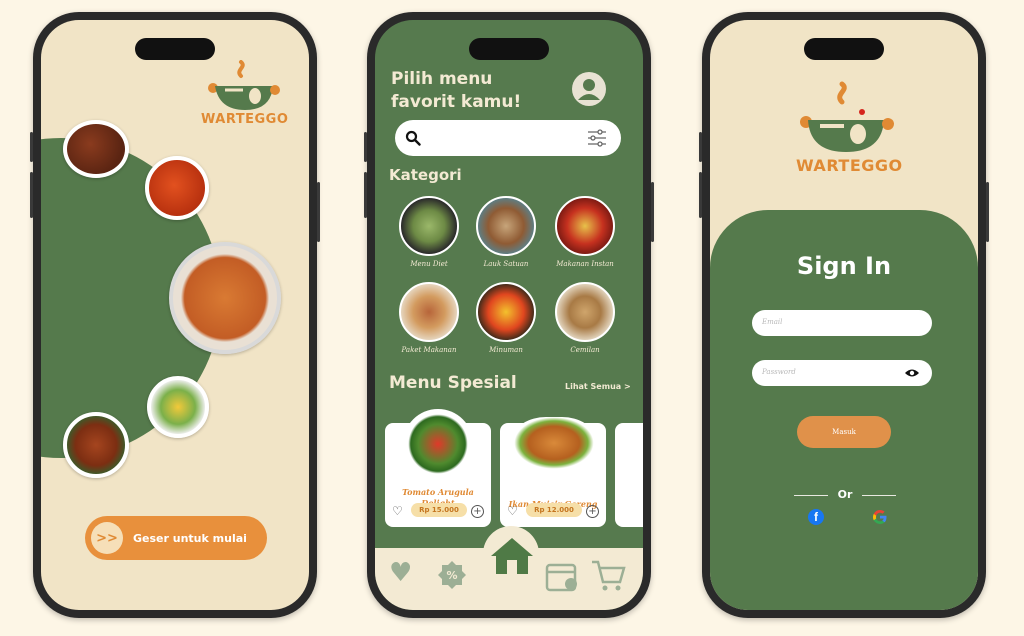 This screenshot has width=1024, height=636. Describe the element at coordinates (779, 372) in the screenshot. I see `password-placeholder: Password` at that location.